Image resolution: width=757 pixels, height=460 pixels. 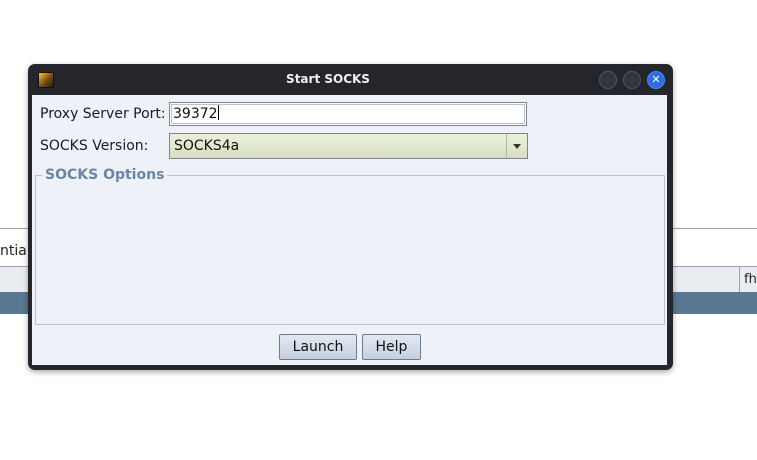 I want to click on proxy-port-input: 39372, so click(x=348, y=114).